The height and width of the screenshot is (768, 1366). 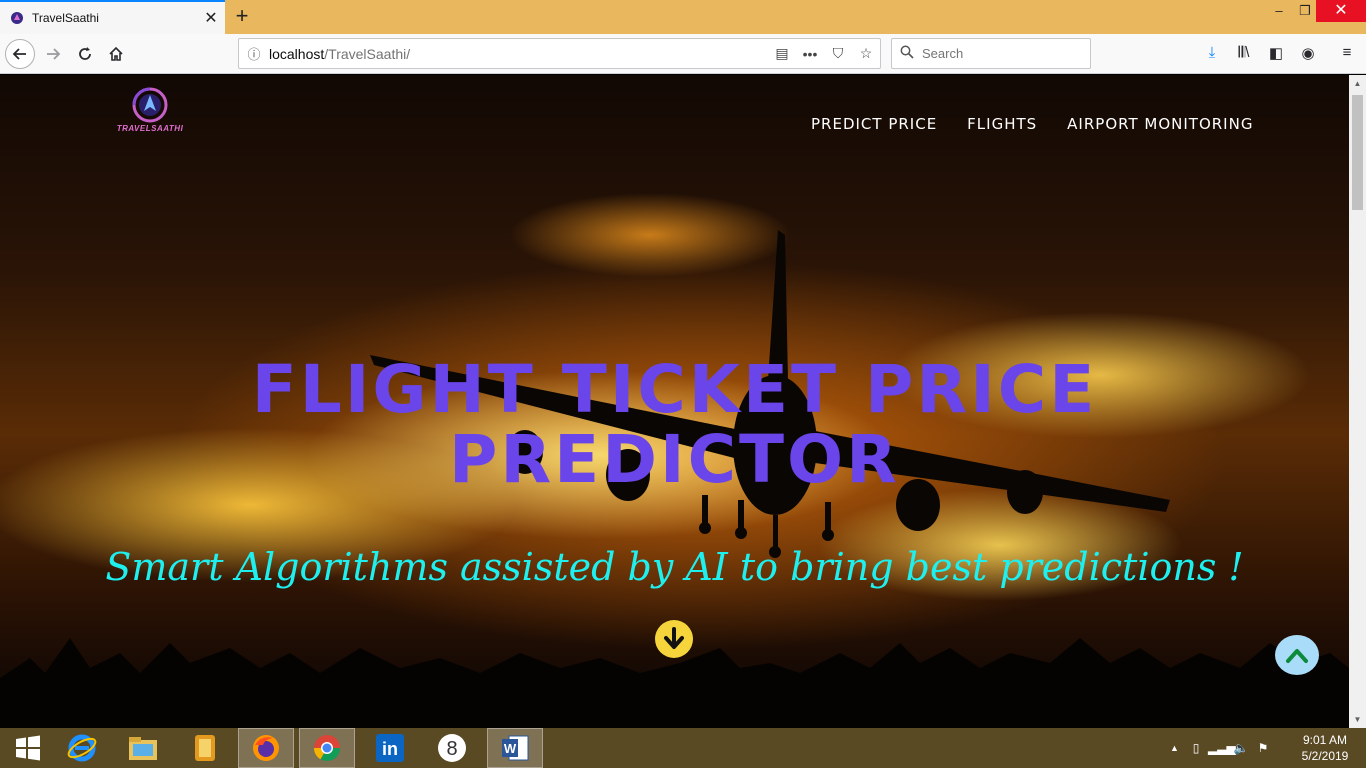 What do you see at coordinates (20, 54) in the screenshot?
I see `back-icon` at bounding box center [20, 54].